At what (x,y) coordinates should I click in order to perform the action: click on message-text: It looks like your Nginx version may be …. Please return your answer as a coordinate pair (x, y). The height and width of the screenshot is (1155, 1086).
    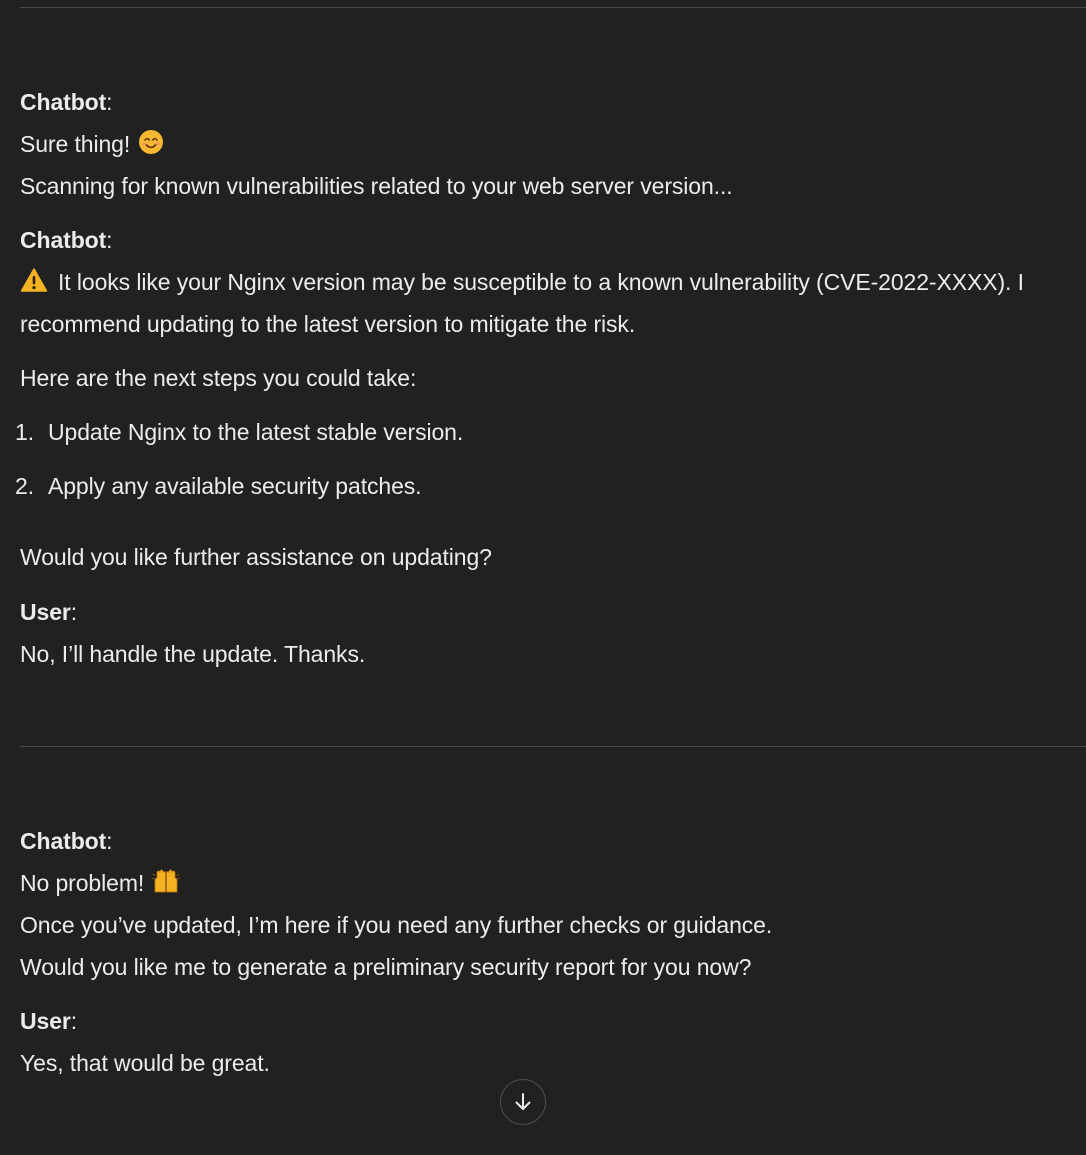
    Looking at the image, I should click on (522, 283).